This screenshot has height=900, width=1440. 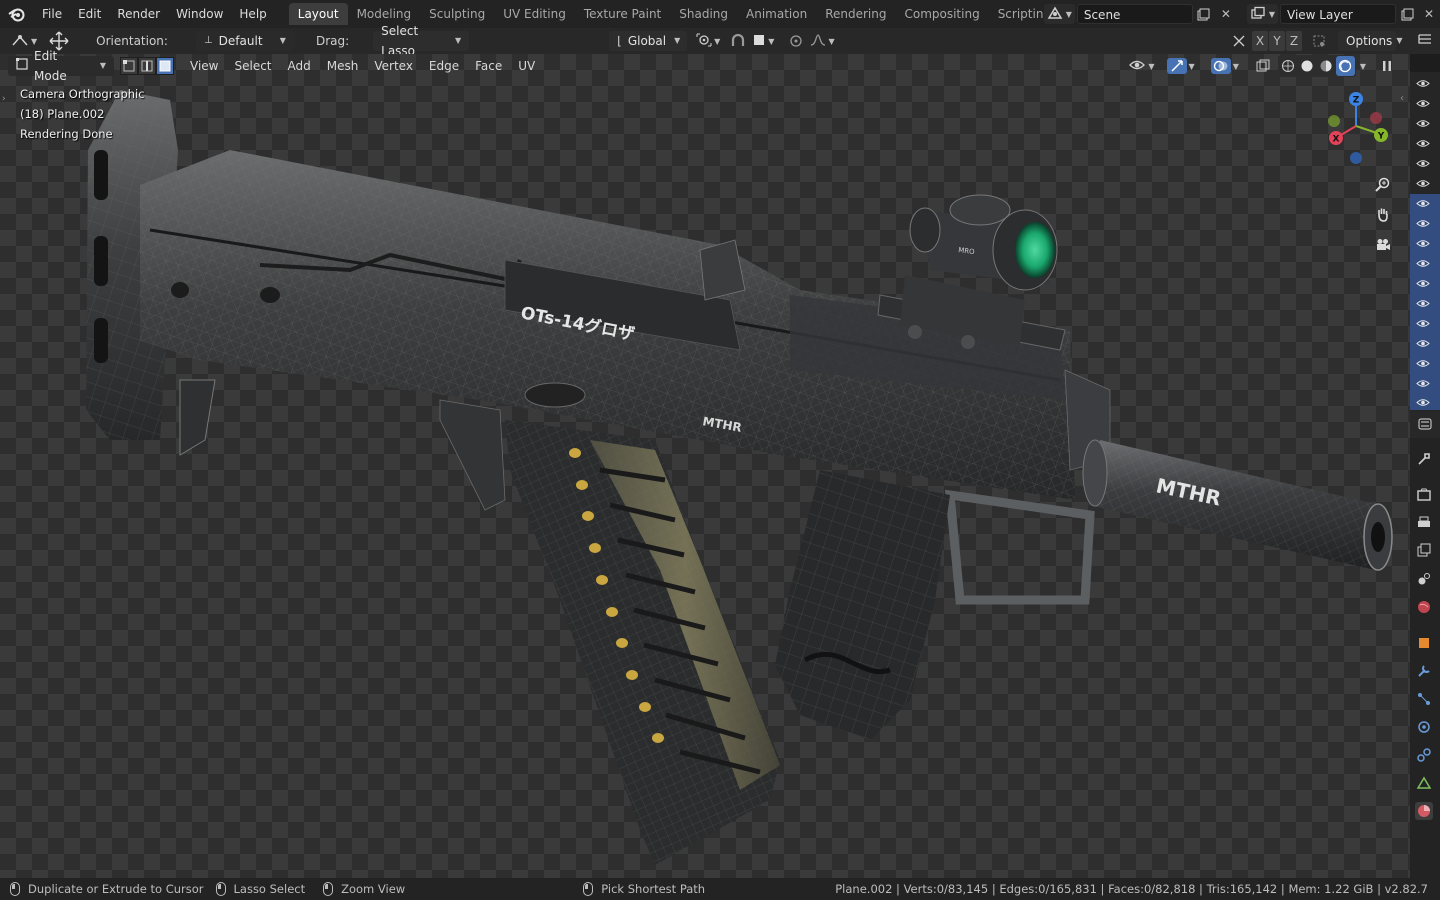 What do you see at coordinates (1345, 66) in the screenshot?
I see `rendered-shading-icon` at bounding box center [1345, 66].